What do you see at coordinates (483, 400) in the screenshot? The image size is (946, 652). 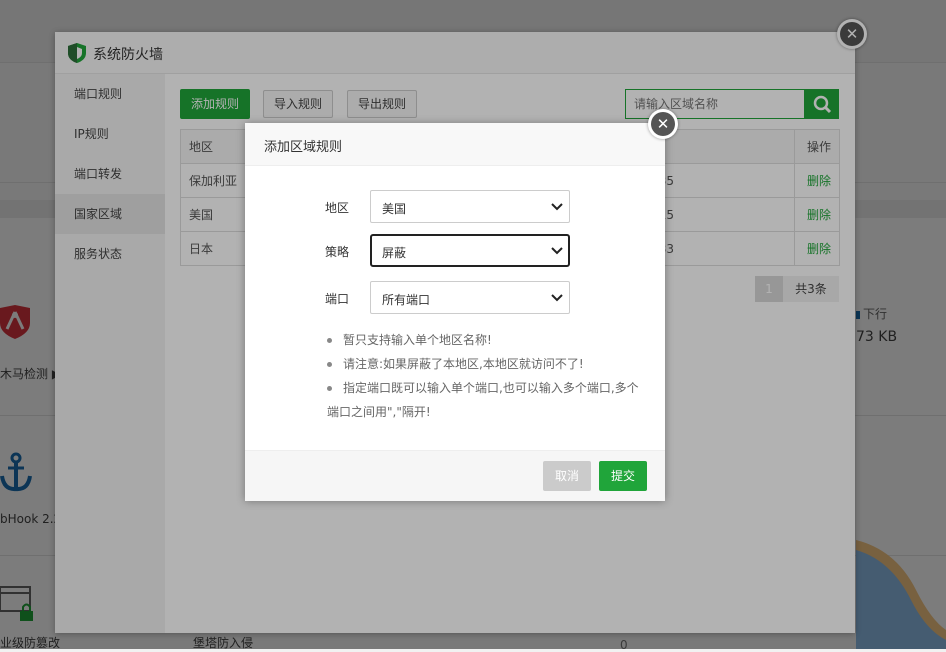 I see `tip-text: 指定端口既可以输入单个端口,也可以输入多个端口,多个端口之间用","隔开!` at bounding box center [483, 400].